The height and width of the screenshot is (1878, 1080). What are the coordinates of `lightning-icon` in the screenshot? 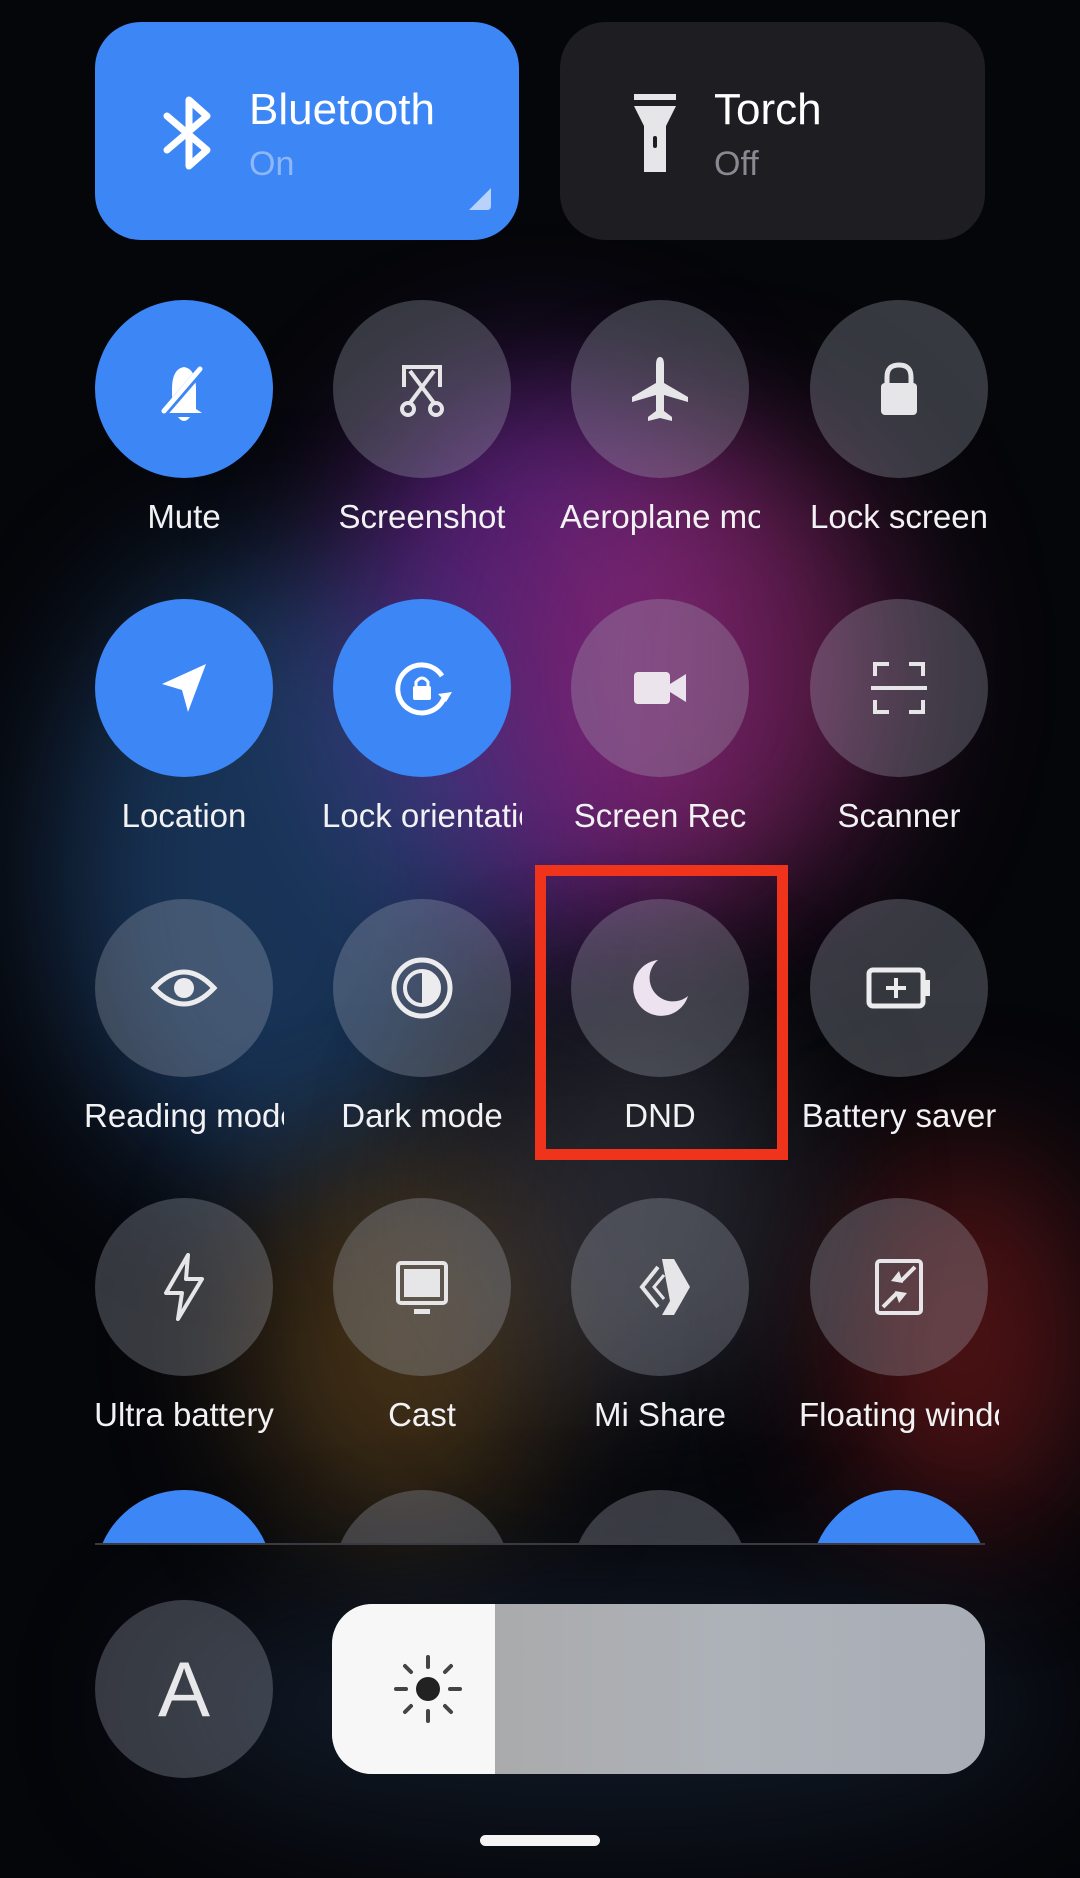 It's located at (184, 1287).